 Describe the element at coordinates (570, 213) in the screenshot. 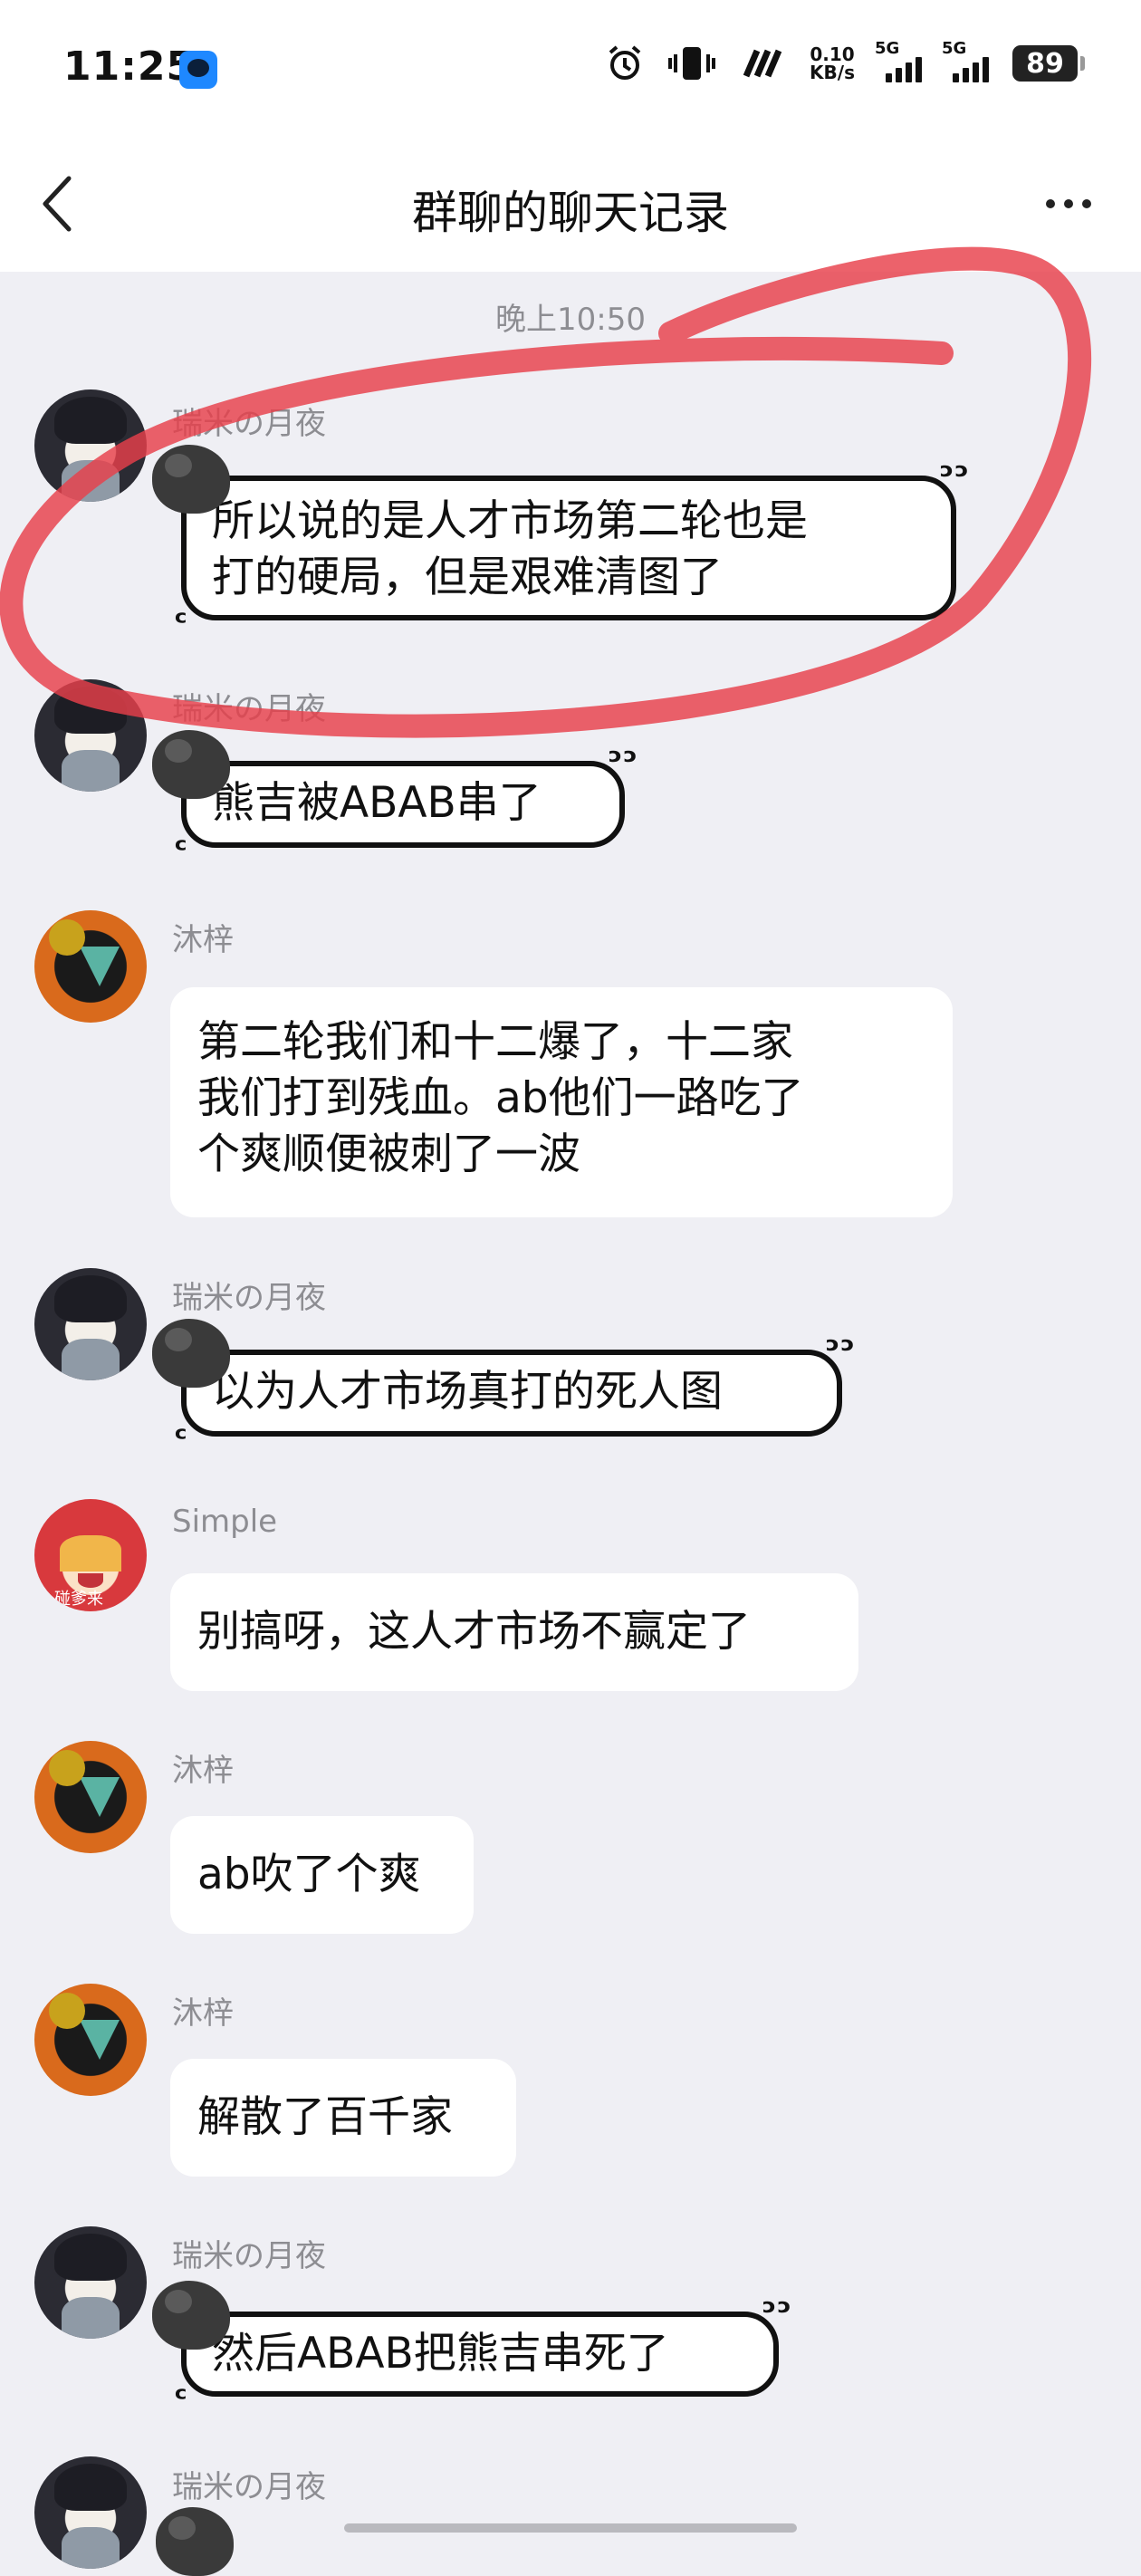

I see `page-title: 群聊的聊天记录` at that location.